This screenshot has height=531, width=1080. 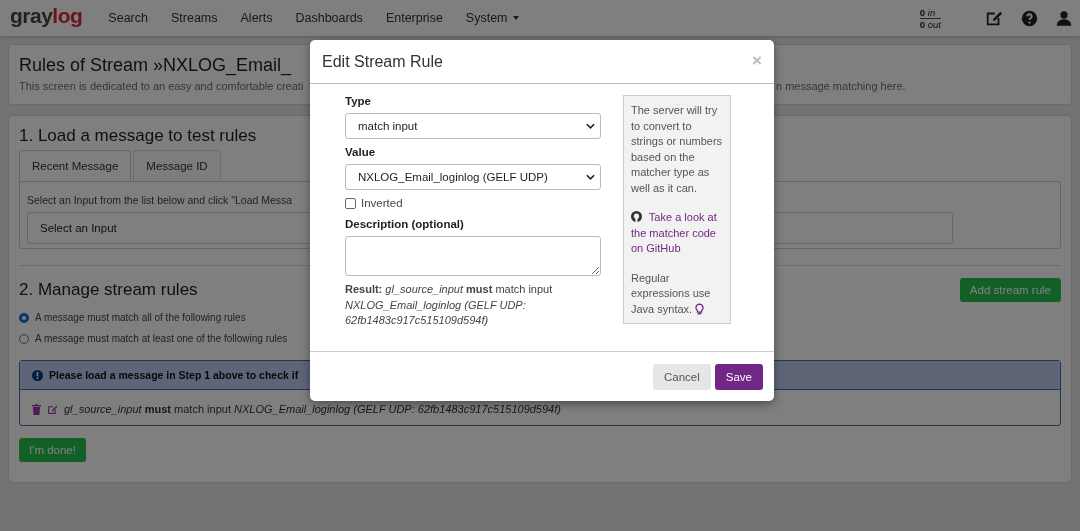 I want to click on instruction-text: Select an Input from the list below and click "Load Messa, so click(x=160, y=200).